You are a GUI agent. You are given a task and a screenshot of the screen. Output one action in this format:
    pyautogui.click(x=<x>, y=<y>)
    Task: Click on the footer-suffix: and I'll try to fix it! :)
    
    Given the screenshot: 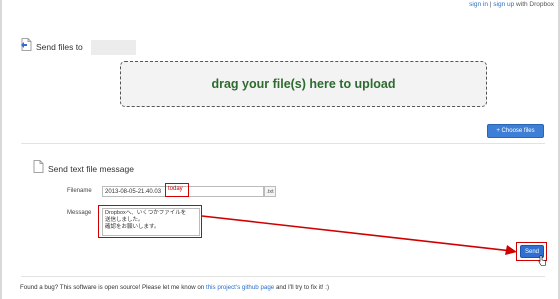 What is the action you would take?
    pyautogui.click(x=302, y=287)
    